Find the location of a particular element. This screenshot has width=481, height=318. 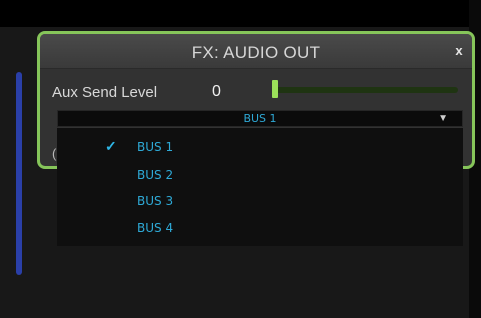

bus-option-1: ✓ BUS 1 is located at coordinates (260, 148).